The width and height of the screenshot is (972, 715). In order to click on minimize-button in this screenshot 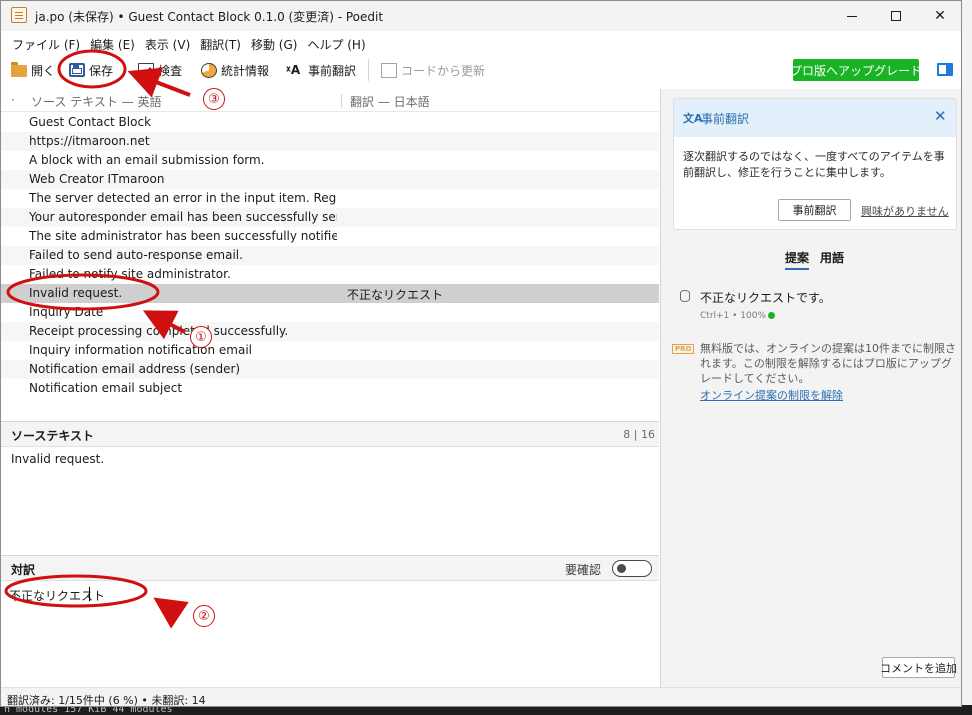, I will do `click(852, 16)`.